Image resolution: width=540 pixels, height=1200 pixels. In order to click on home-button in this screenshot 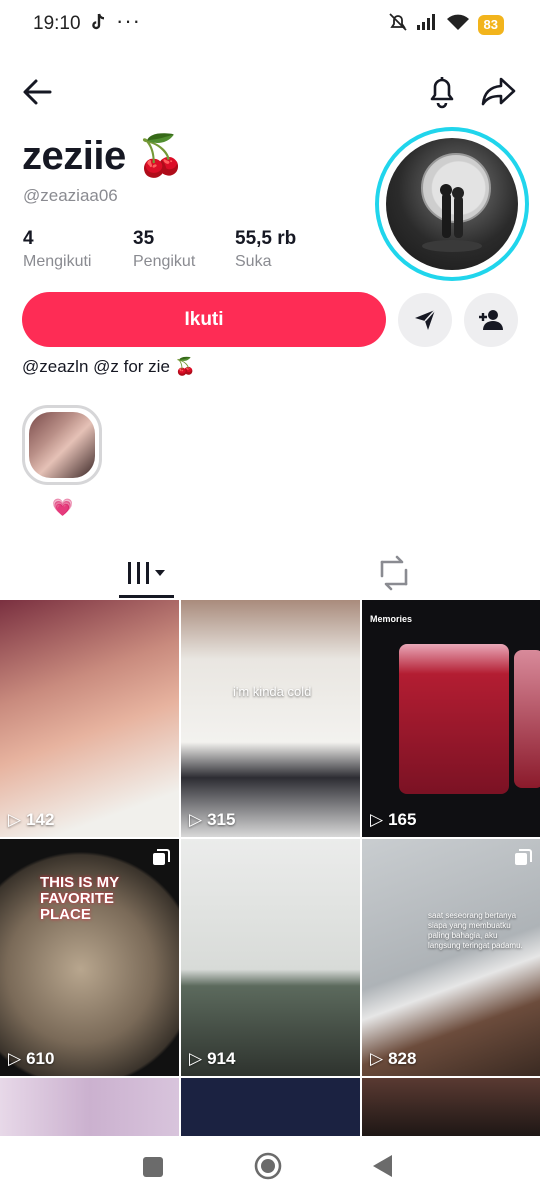, I will do `click(268, 1166)`.